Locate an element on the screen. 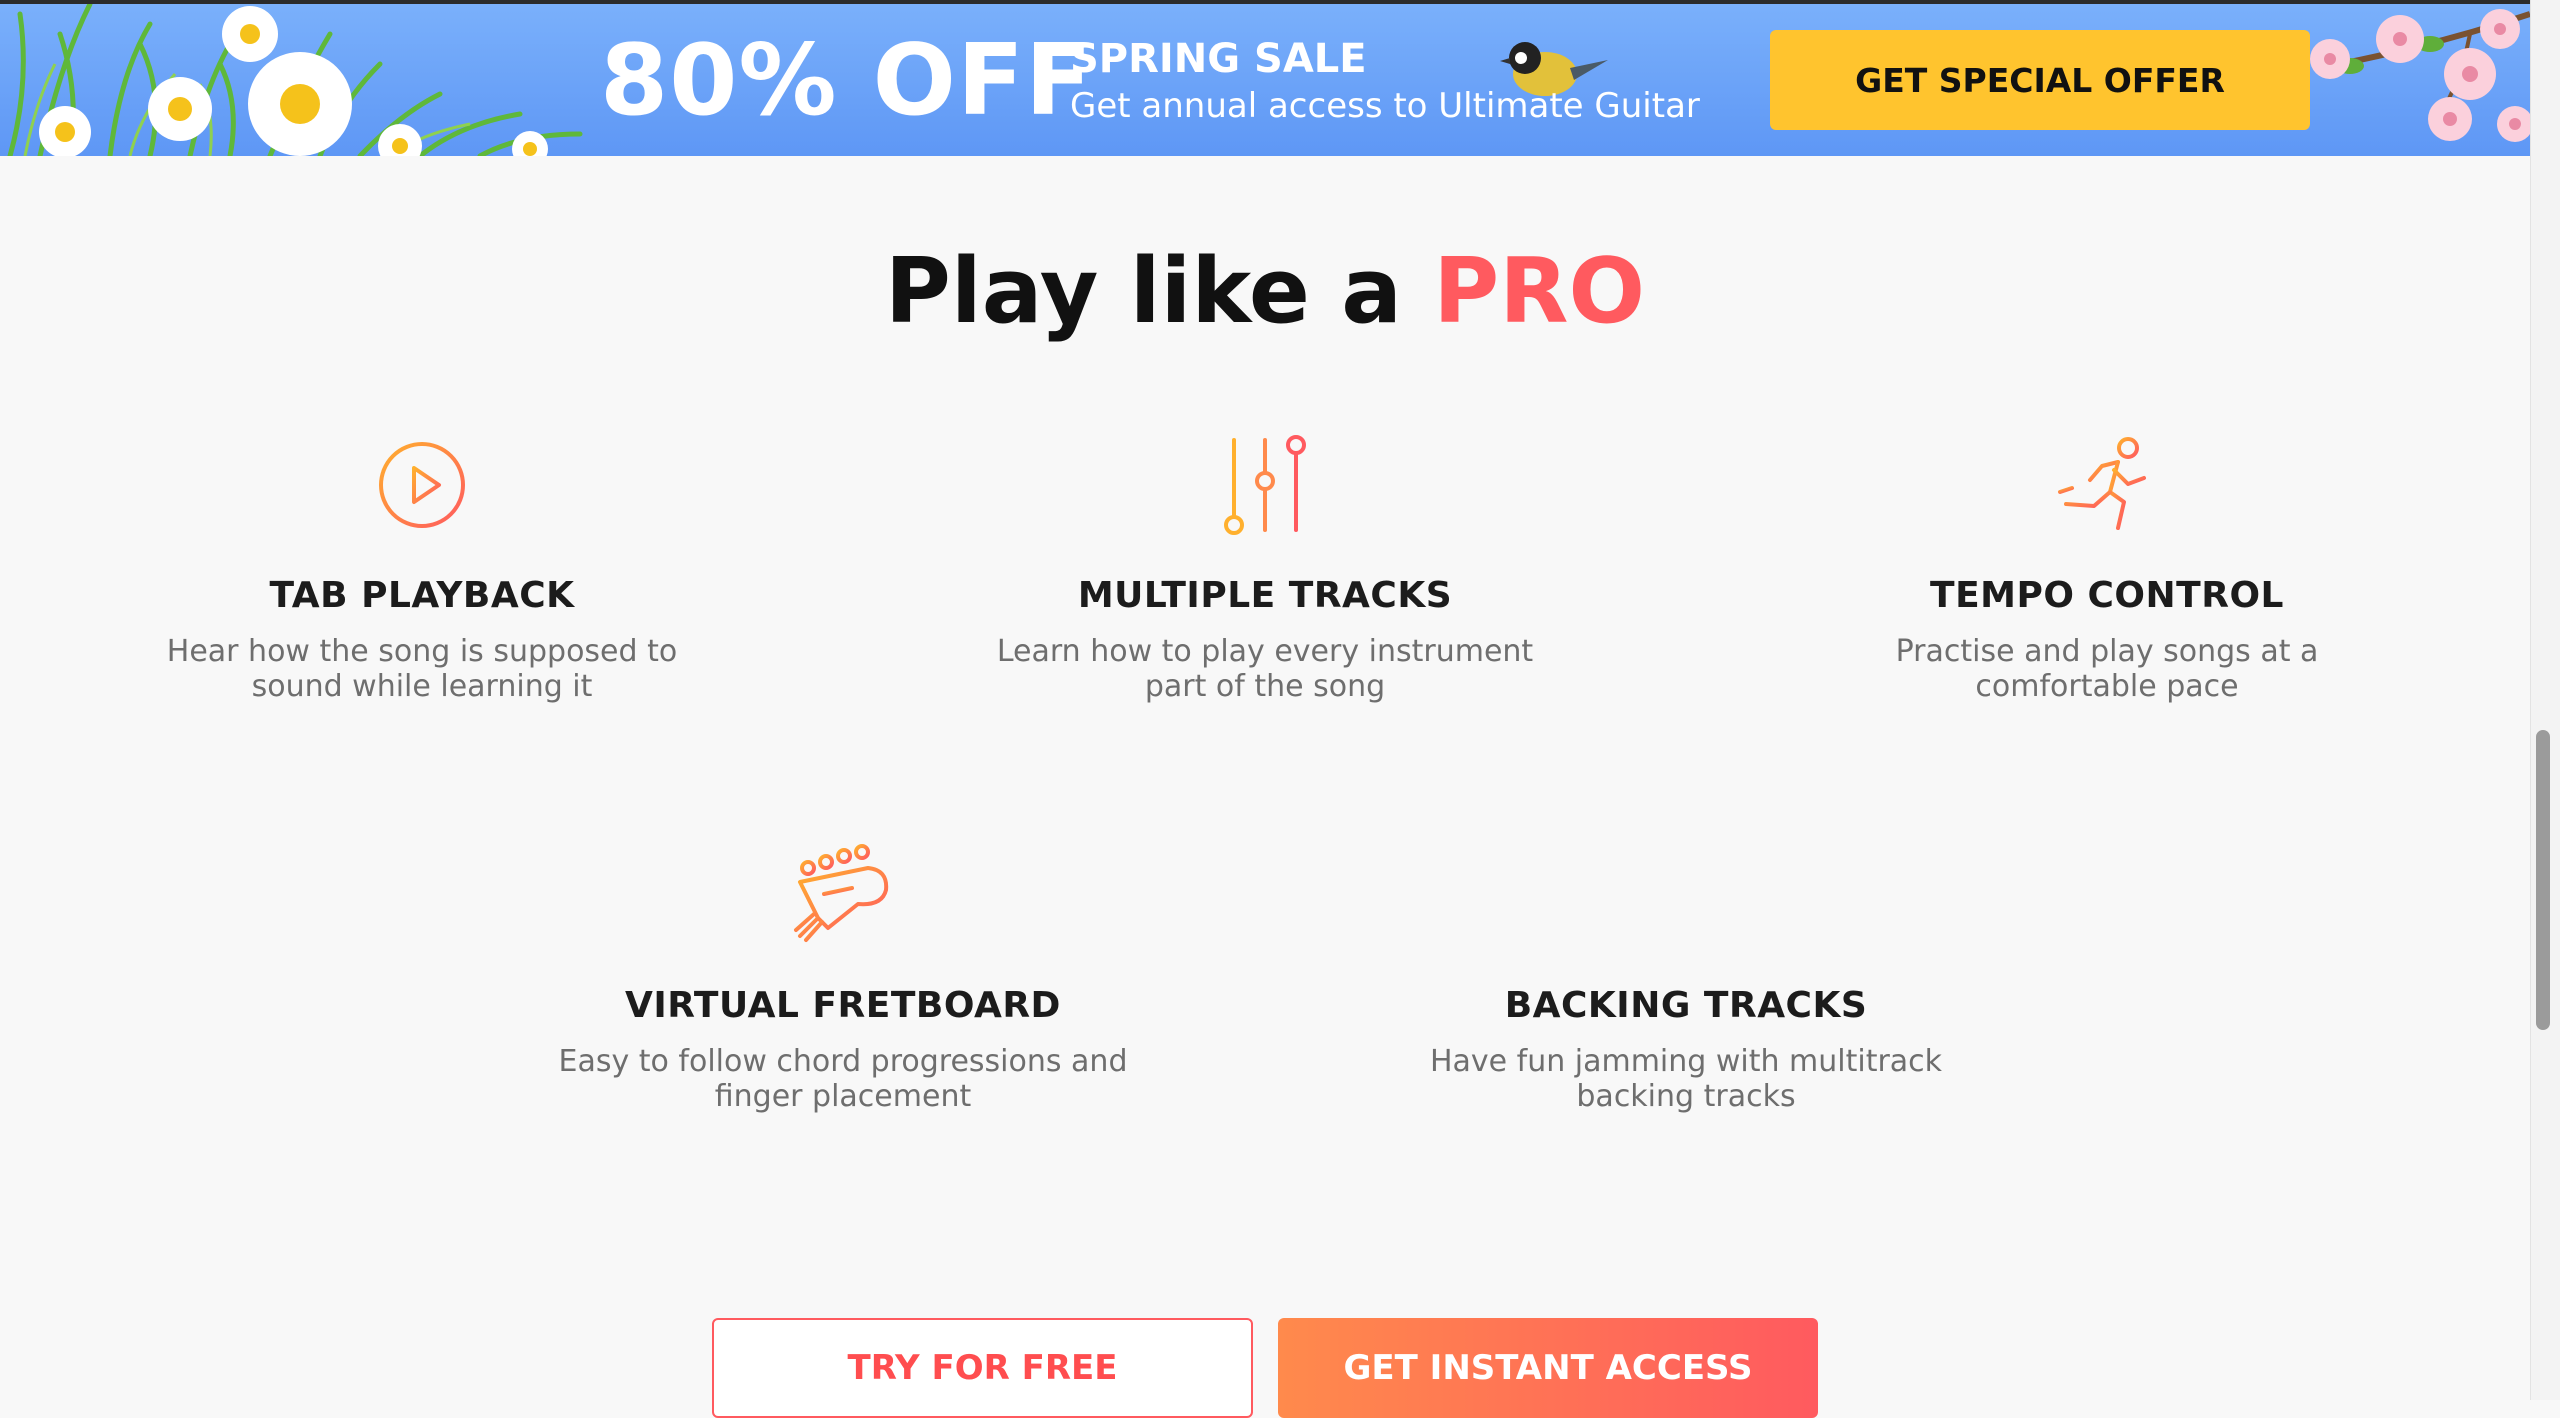  discount-headline: 80% OFF is located at coordinates (846, 81).